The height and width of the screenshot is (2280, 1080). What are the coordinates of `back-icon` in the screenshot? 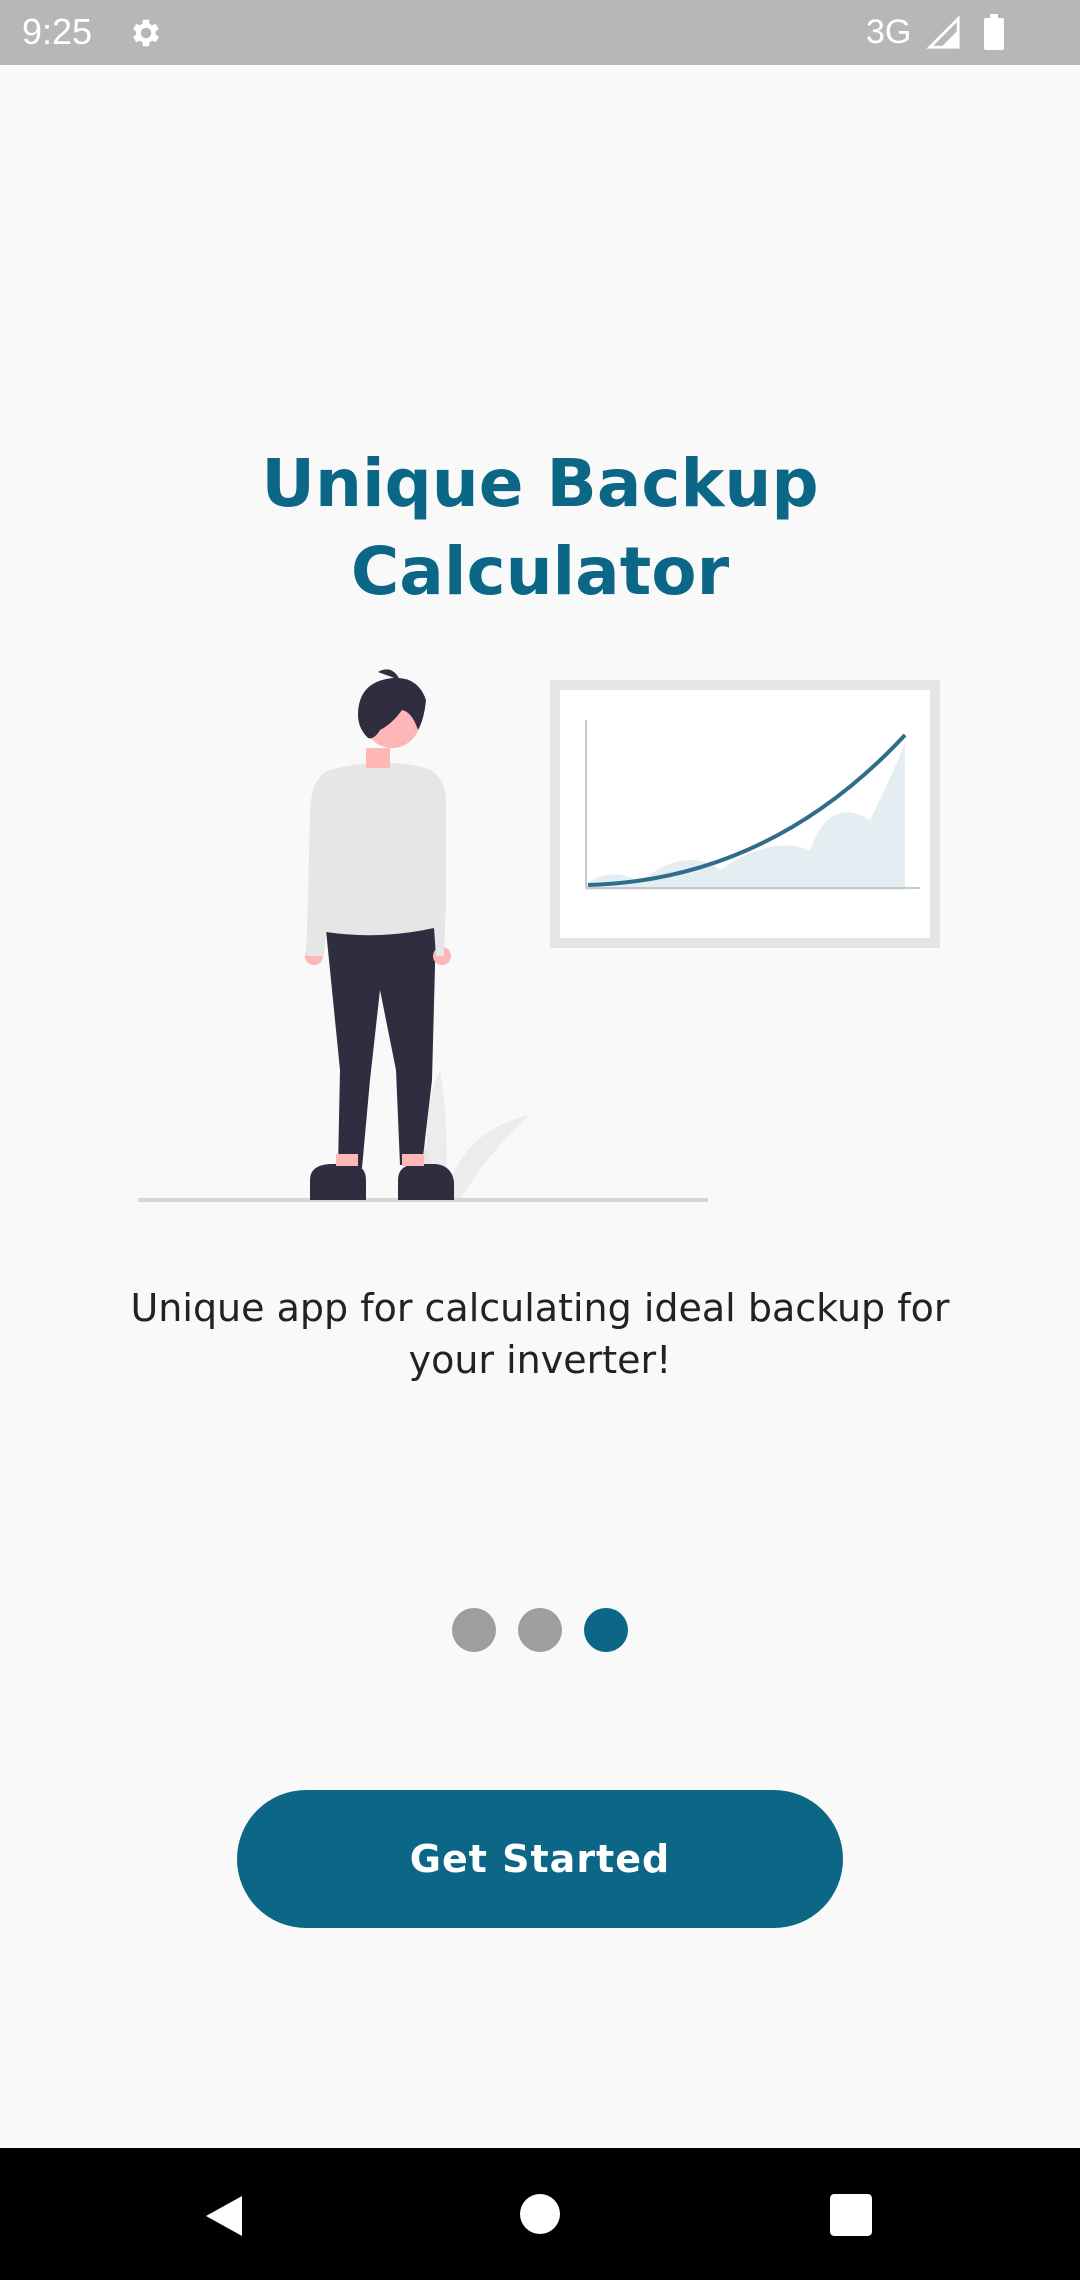 It's located at (224, 2216).